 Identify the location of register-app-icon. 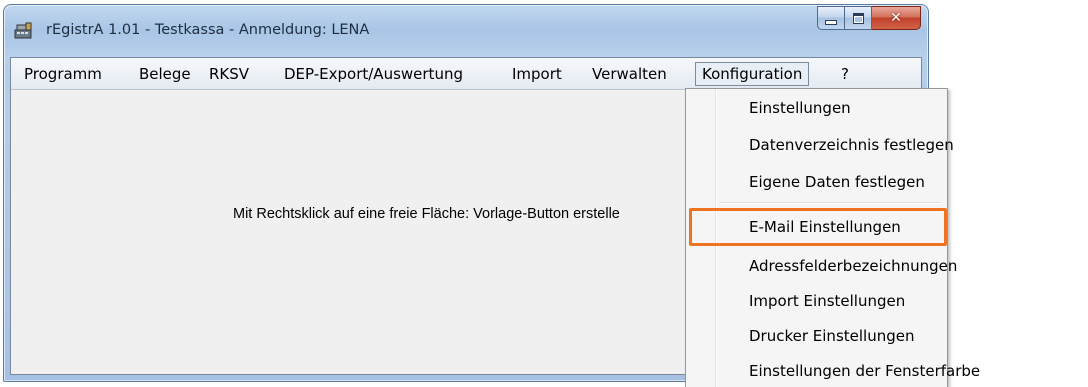
(23, 31).